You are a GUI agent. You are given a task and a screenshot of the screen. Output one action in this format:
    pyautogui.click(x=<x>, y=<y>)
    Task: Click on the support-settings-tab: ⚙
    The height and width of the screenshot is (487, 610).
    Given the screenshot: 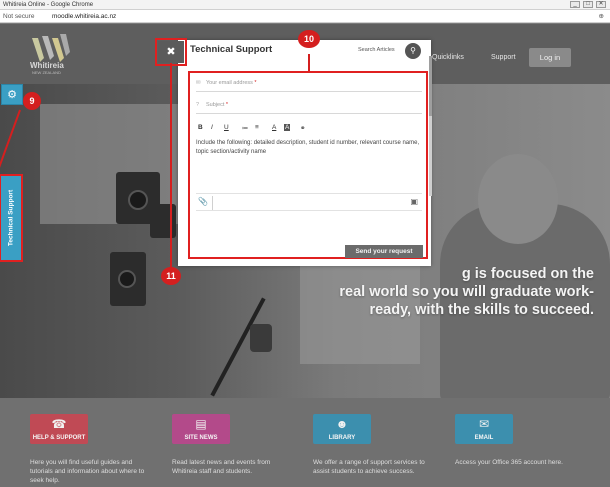 What is the action you would take?
    pyautogui.click(x=12, y=94)
    